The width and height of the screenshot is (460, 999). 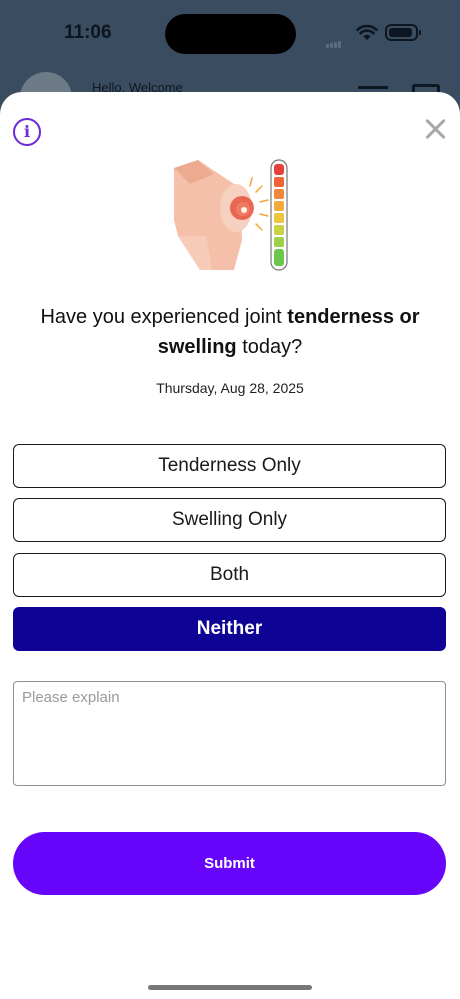 I want to click on option-neither: Neither, so click(x=229, y=629).